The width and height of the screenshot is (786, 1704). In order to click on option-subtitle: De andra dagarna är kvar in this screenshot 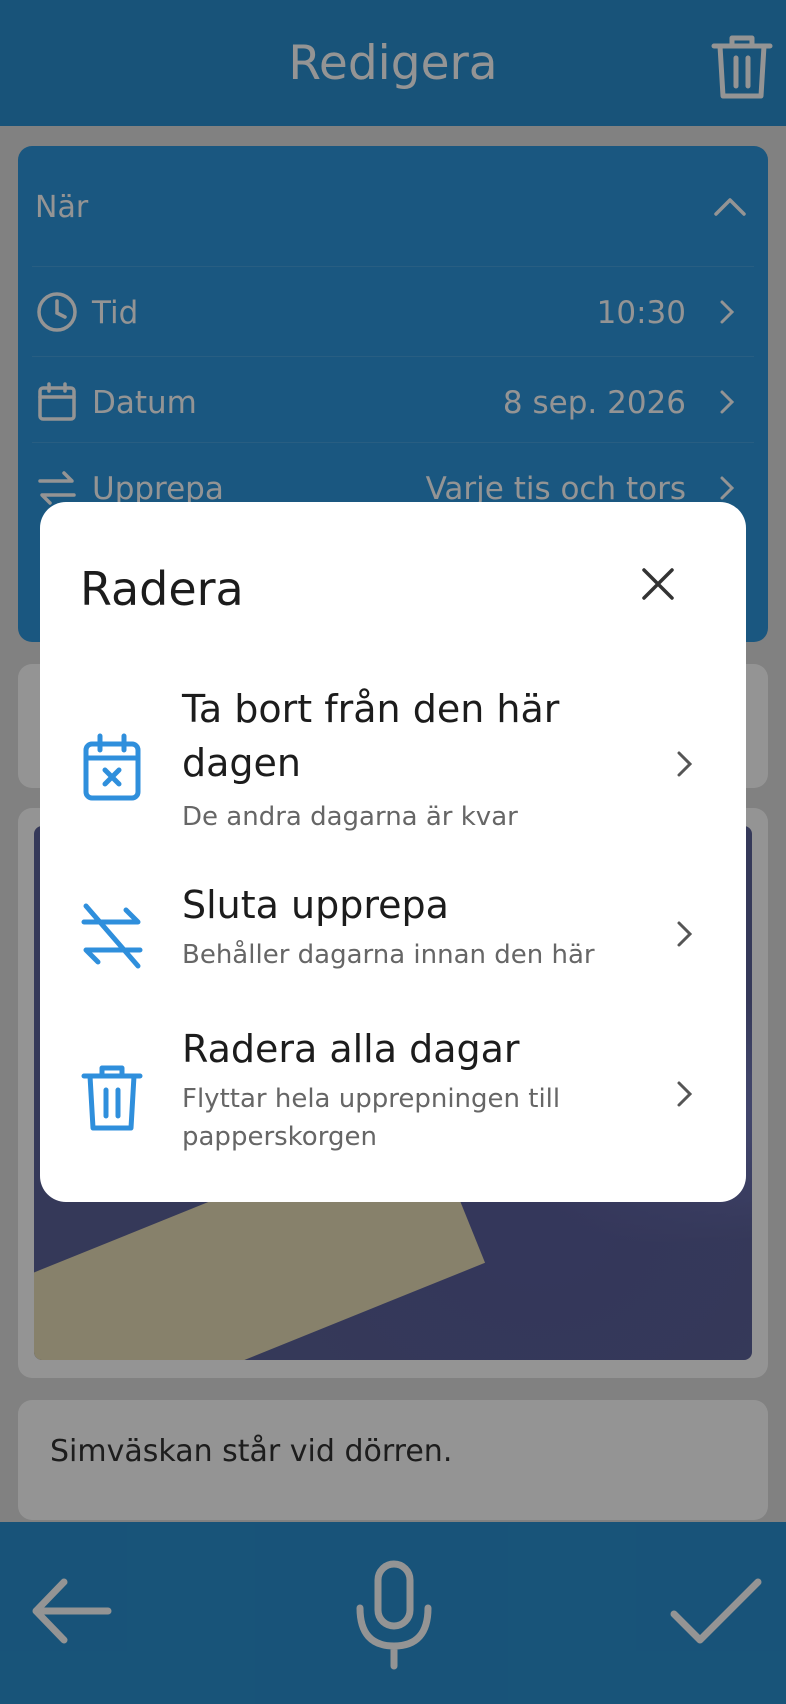, I will do `click(350, 817)`.